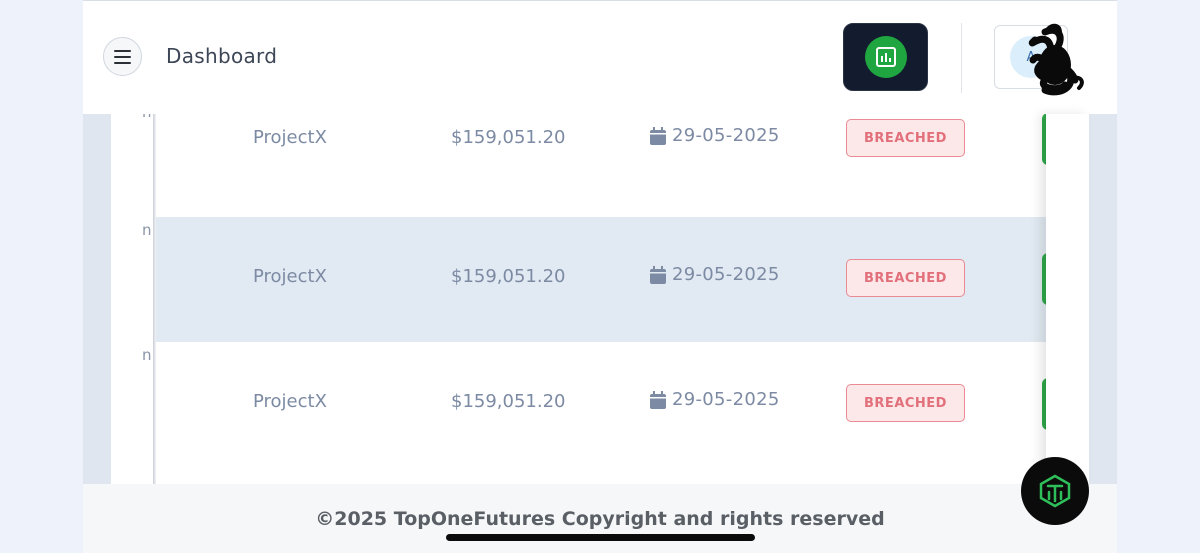 The image size is (1200, 553). Describe the element at coordinates (222, 56) in the screenshot. I see `page-title: Dashboard` at that location.